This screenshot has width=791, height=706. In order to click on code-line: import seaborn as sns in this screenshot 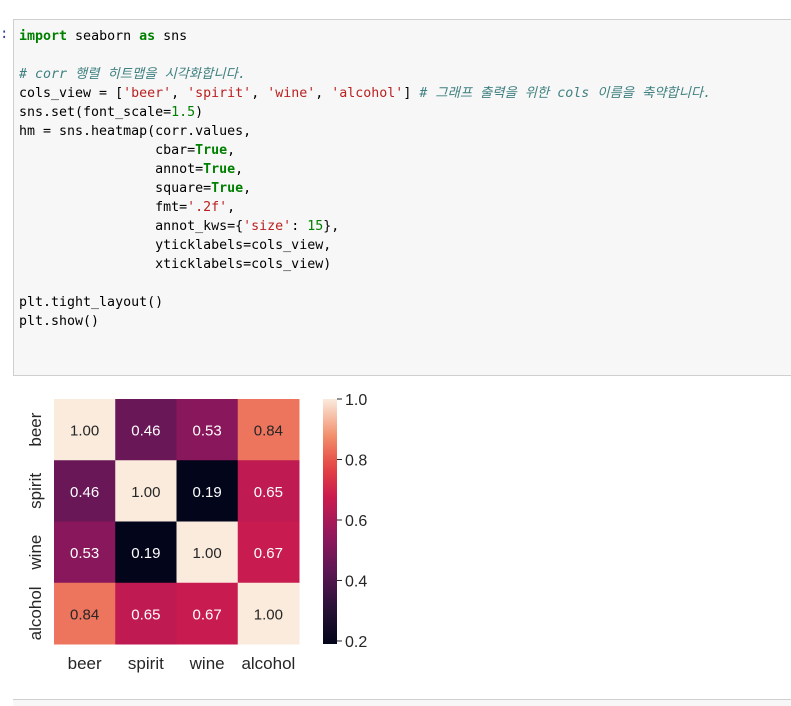, I will do `click(365, 36)`.